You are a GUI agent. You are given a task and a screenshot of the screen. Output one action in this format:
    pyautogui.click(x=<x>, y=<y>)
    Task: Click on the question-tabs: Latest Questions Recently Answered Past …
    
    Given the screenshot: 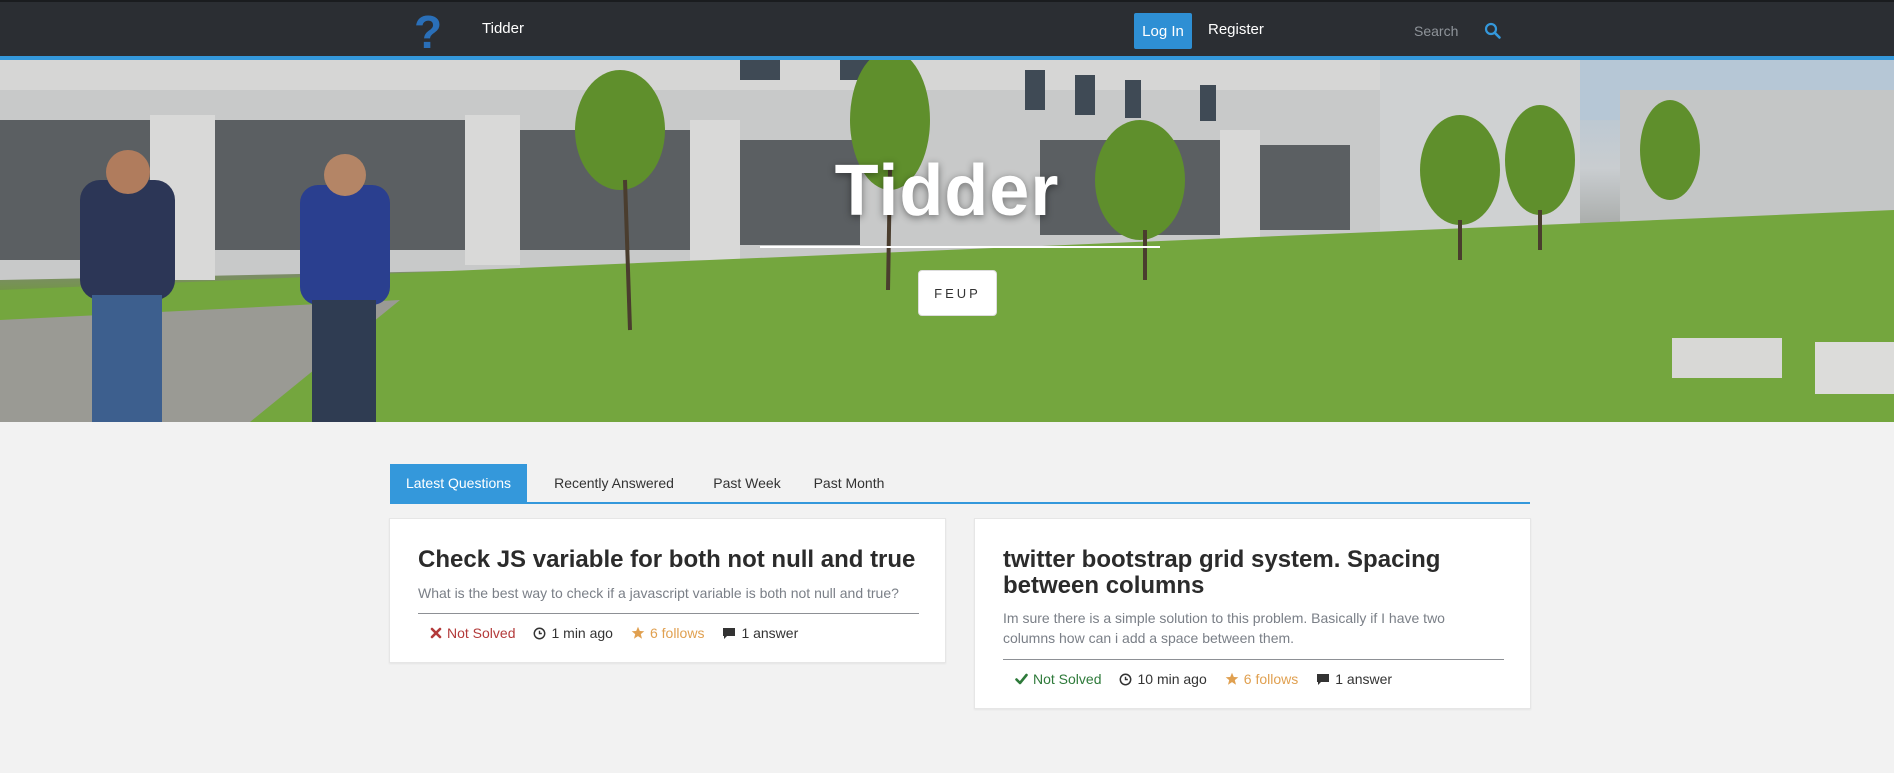 What is the action you would take?
    pyautogui.click(x=960, y=484)
    